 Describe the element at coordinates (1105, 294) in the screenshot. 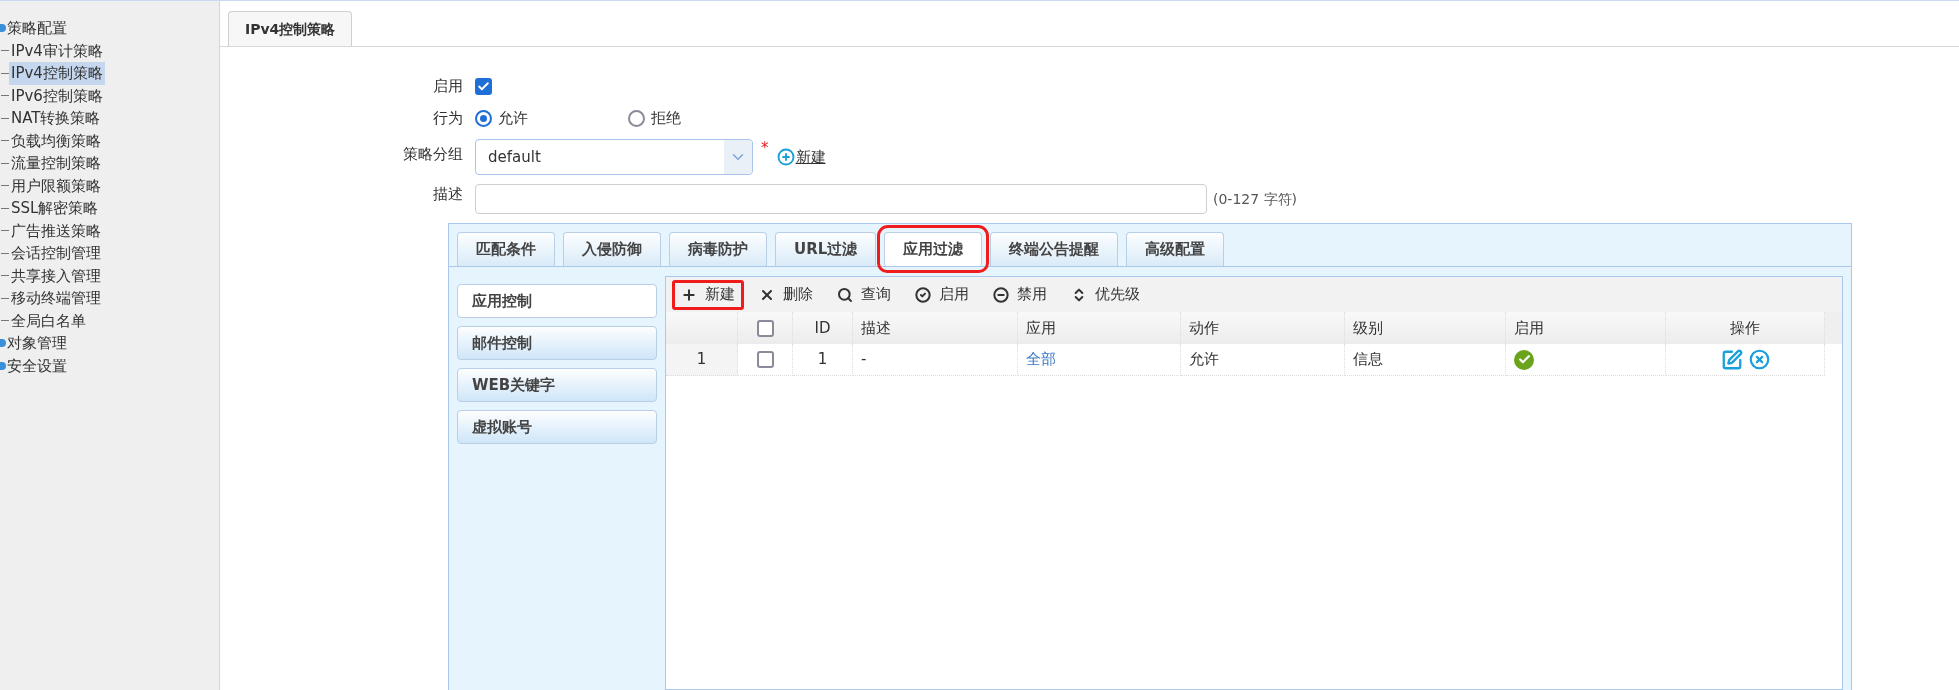

I see `toolbar-button: 优先级` at that location.